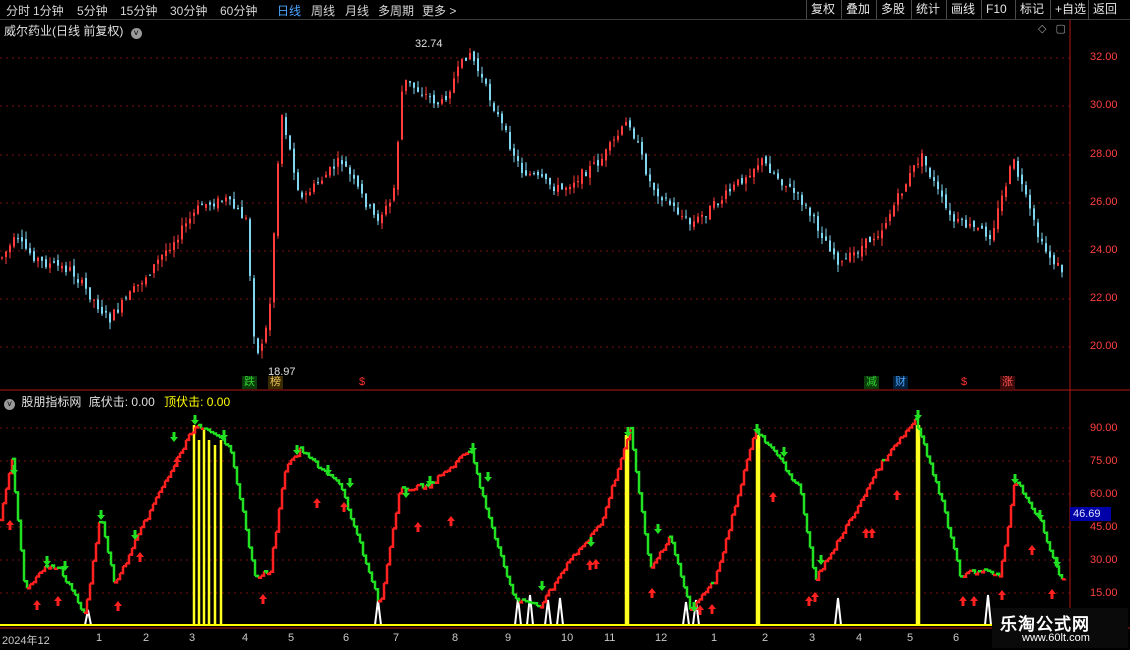 The height and width of the screenshot is (650, 1130). I want to click on tool-duogu: 多股, so click(892, 9).